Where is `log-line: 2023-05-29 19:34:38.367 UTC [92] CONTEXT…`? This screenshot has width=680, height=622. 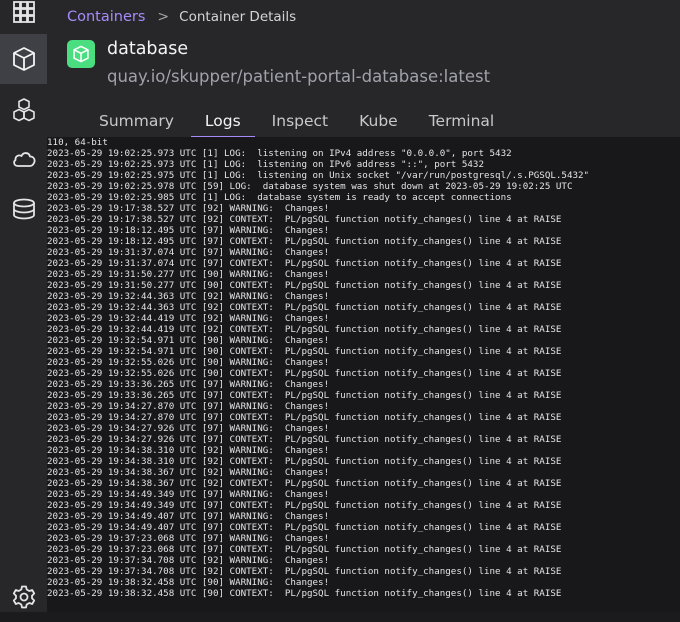
log-line: 2023-05-29 19:34:38.367 UTC [92] CONTEXT… is located at coordinates (304, 483).